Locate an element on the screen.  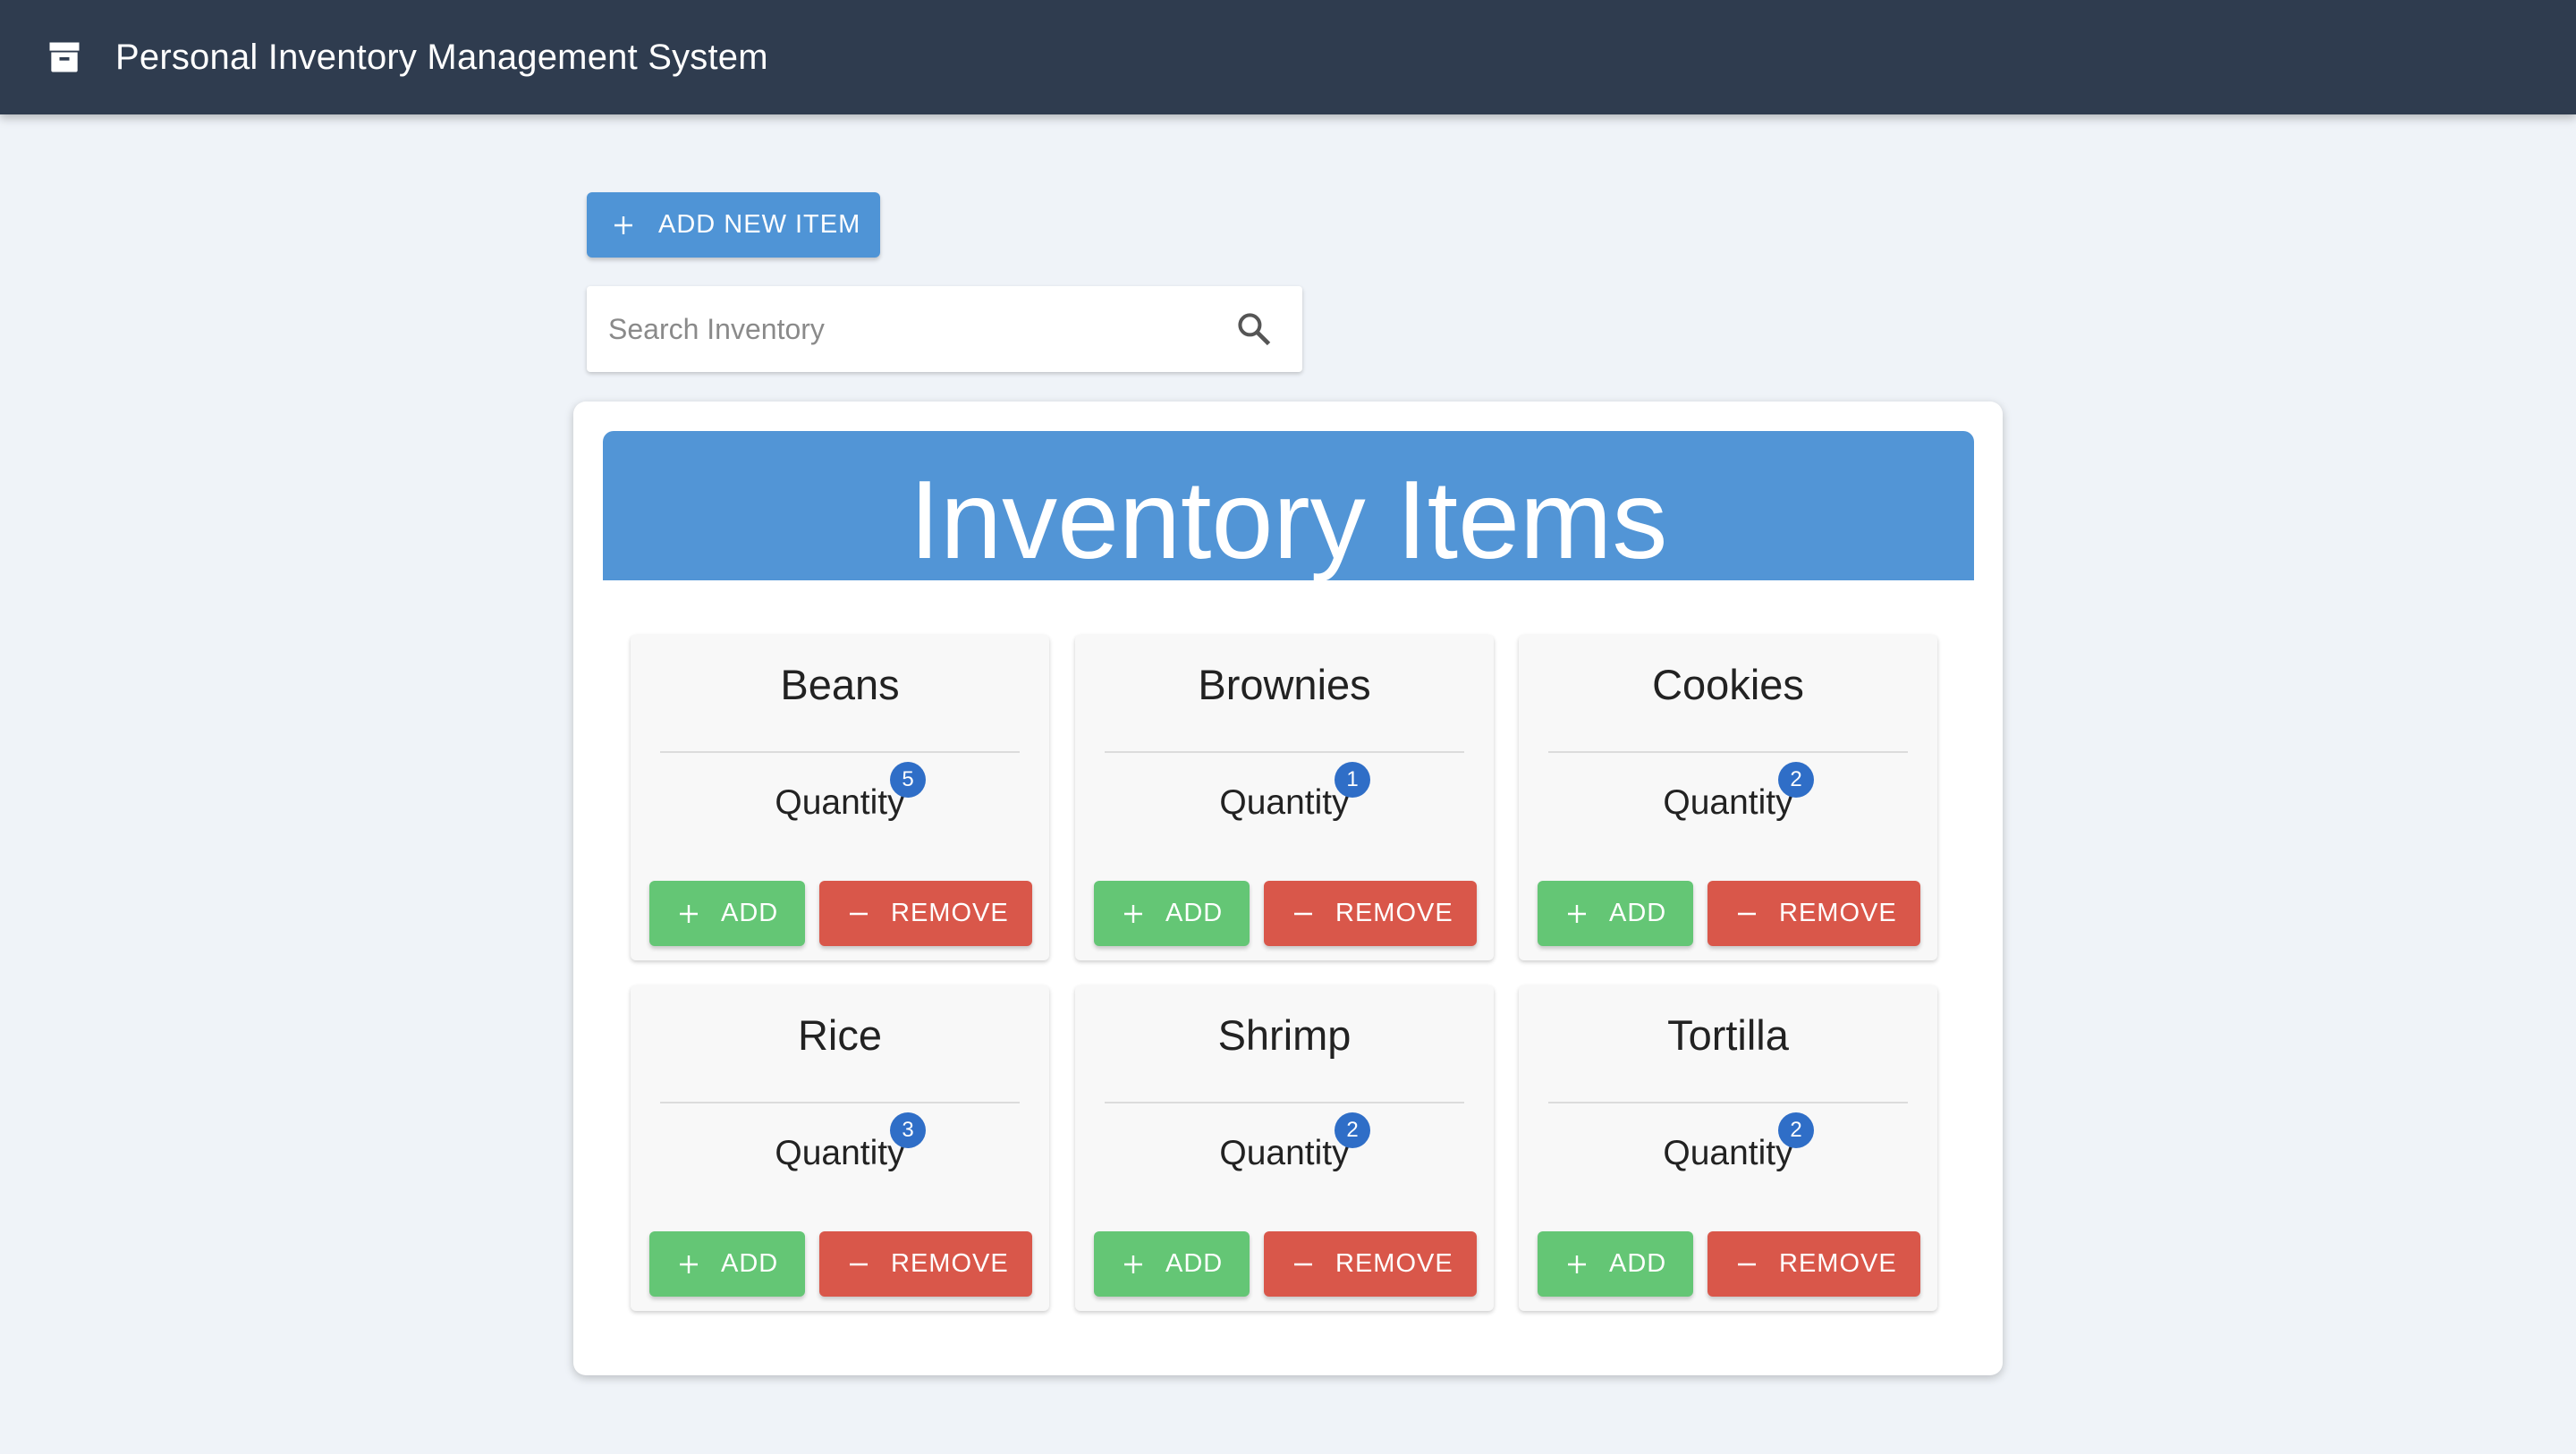
item-card: Cookies Quantity 2 ADD REMOVE is located at coordinates (1728, 798).